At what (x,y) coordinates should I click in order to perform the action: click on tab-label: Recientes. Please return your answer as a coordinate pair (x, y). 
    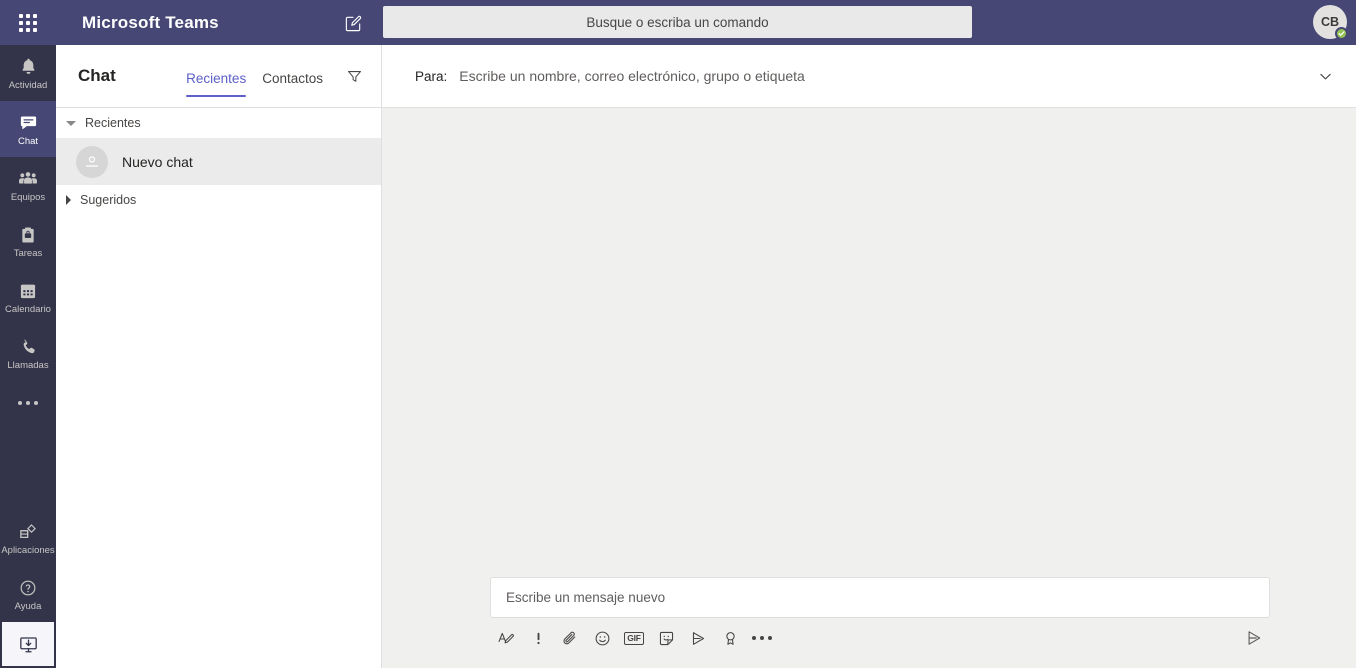
    Looking at the image, I should click on (216, 78).